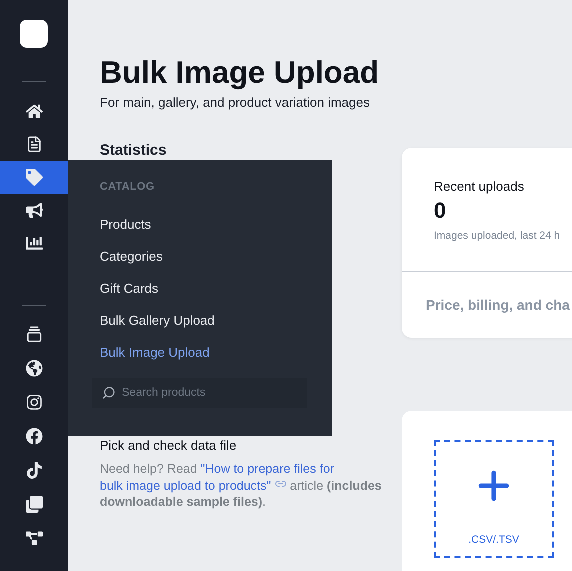 The image size is (572, 571). What do you see at coordinates (155, 353) in the screenshot?
I see `menu-item: Bulk Image Upload` at bounding box center [155, 353].